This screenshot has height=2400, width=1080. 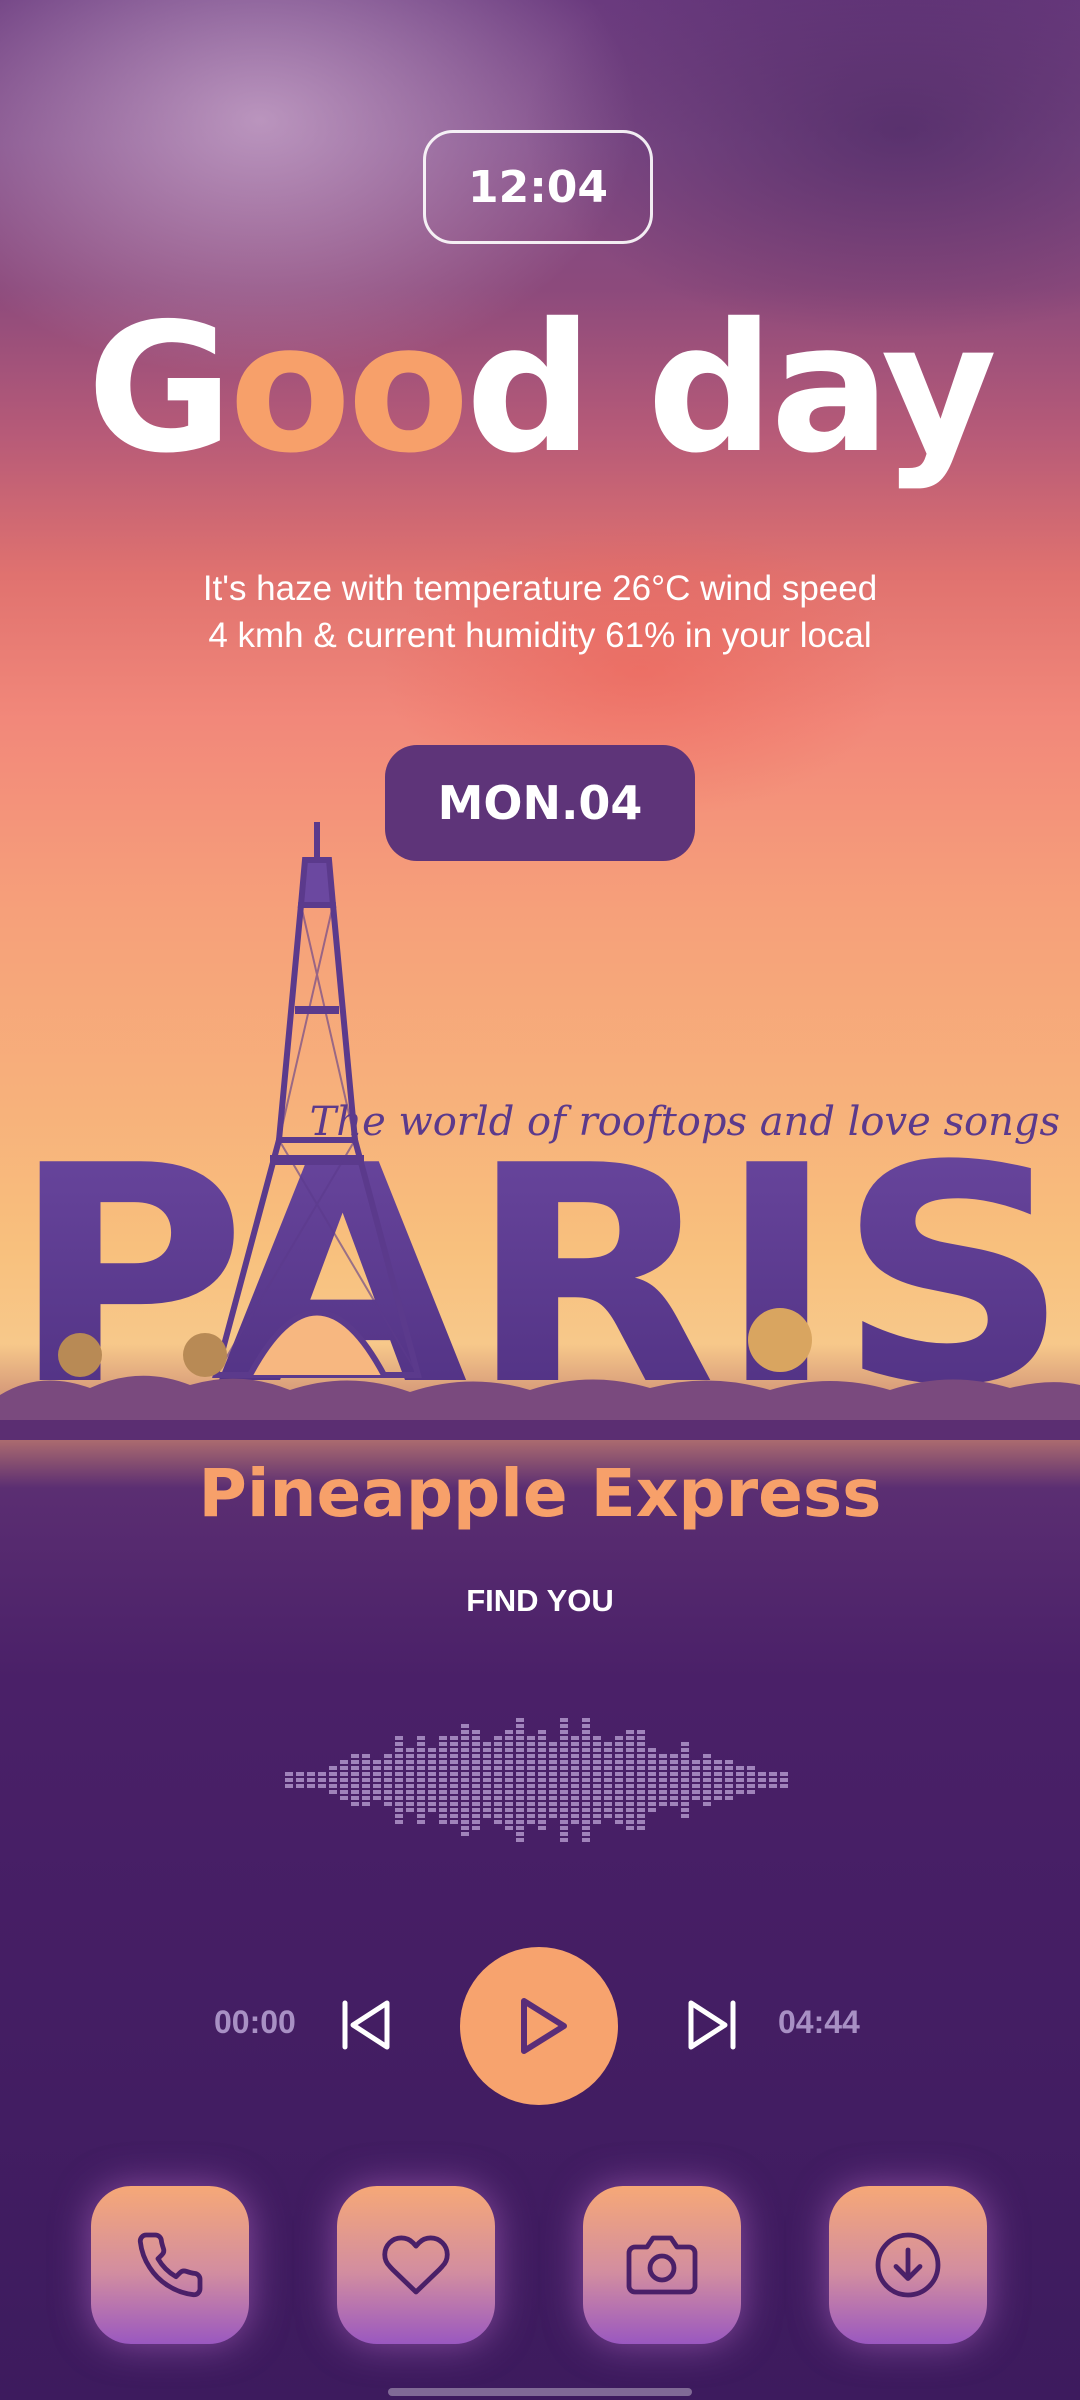 What do you see at coordinates (540, 1493) in the screenshot?
I see `track-title: Pineapple Express` at bounding box center [540, 1493].